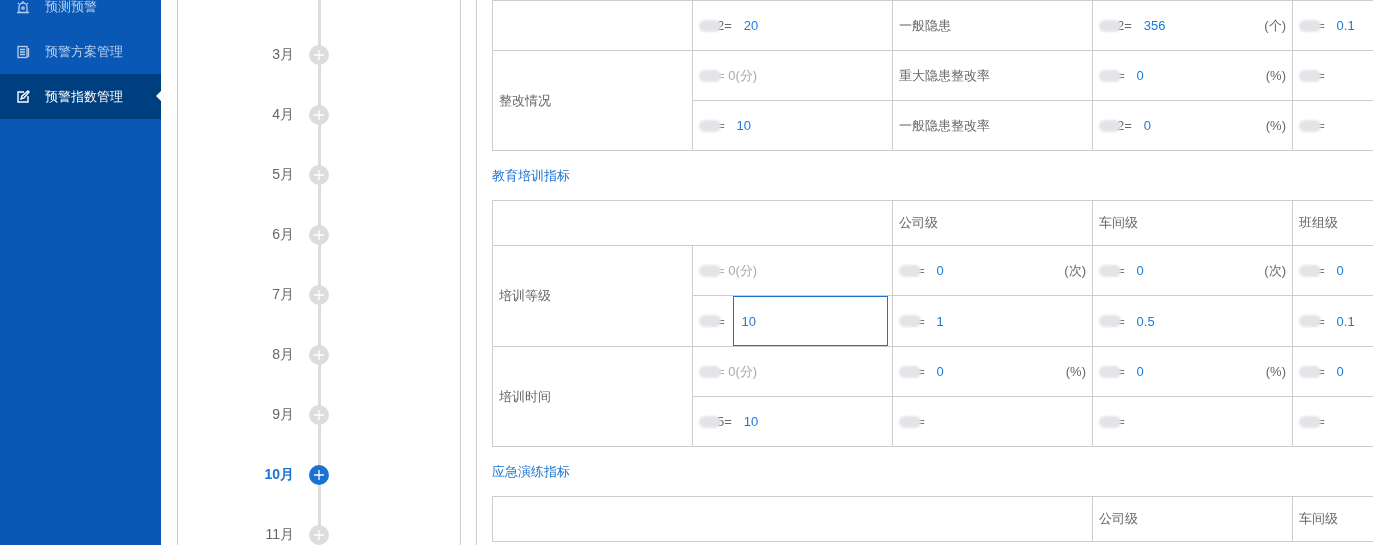 This screenshot has height=545, width=1373. I want to click on month-label: 6月, so click(236, 235).